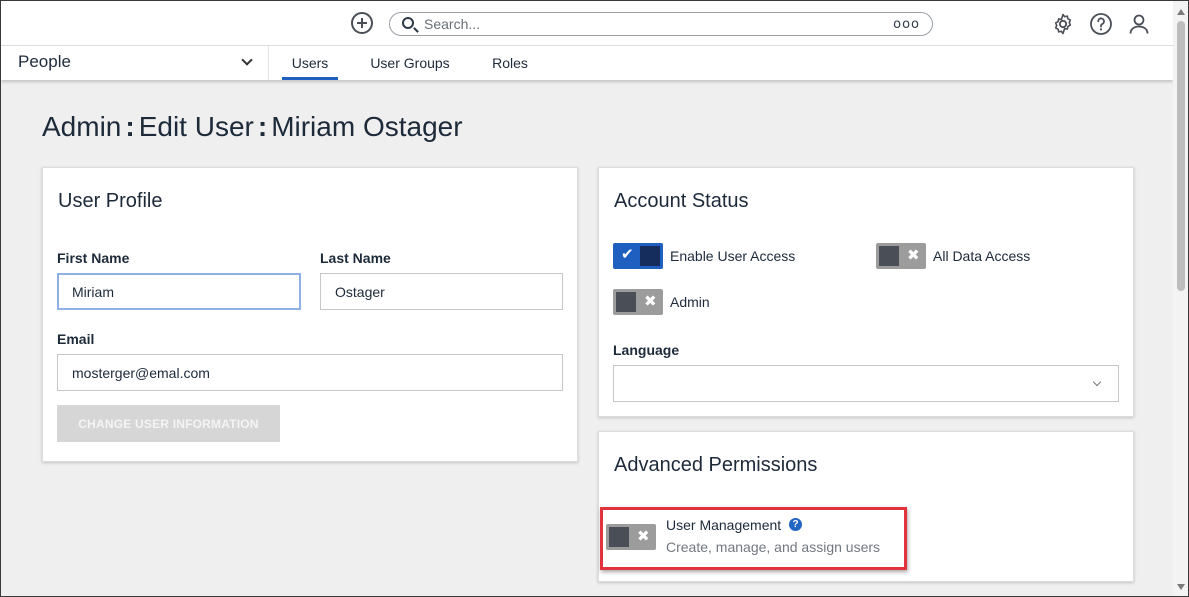 This screenshot has width=1189, height=597. I want to click on top-bar: ooo, so click(587, 23).